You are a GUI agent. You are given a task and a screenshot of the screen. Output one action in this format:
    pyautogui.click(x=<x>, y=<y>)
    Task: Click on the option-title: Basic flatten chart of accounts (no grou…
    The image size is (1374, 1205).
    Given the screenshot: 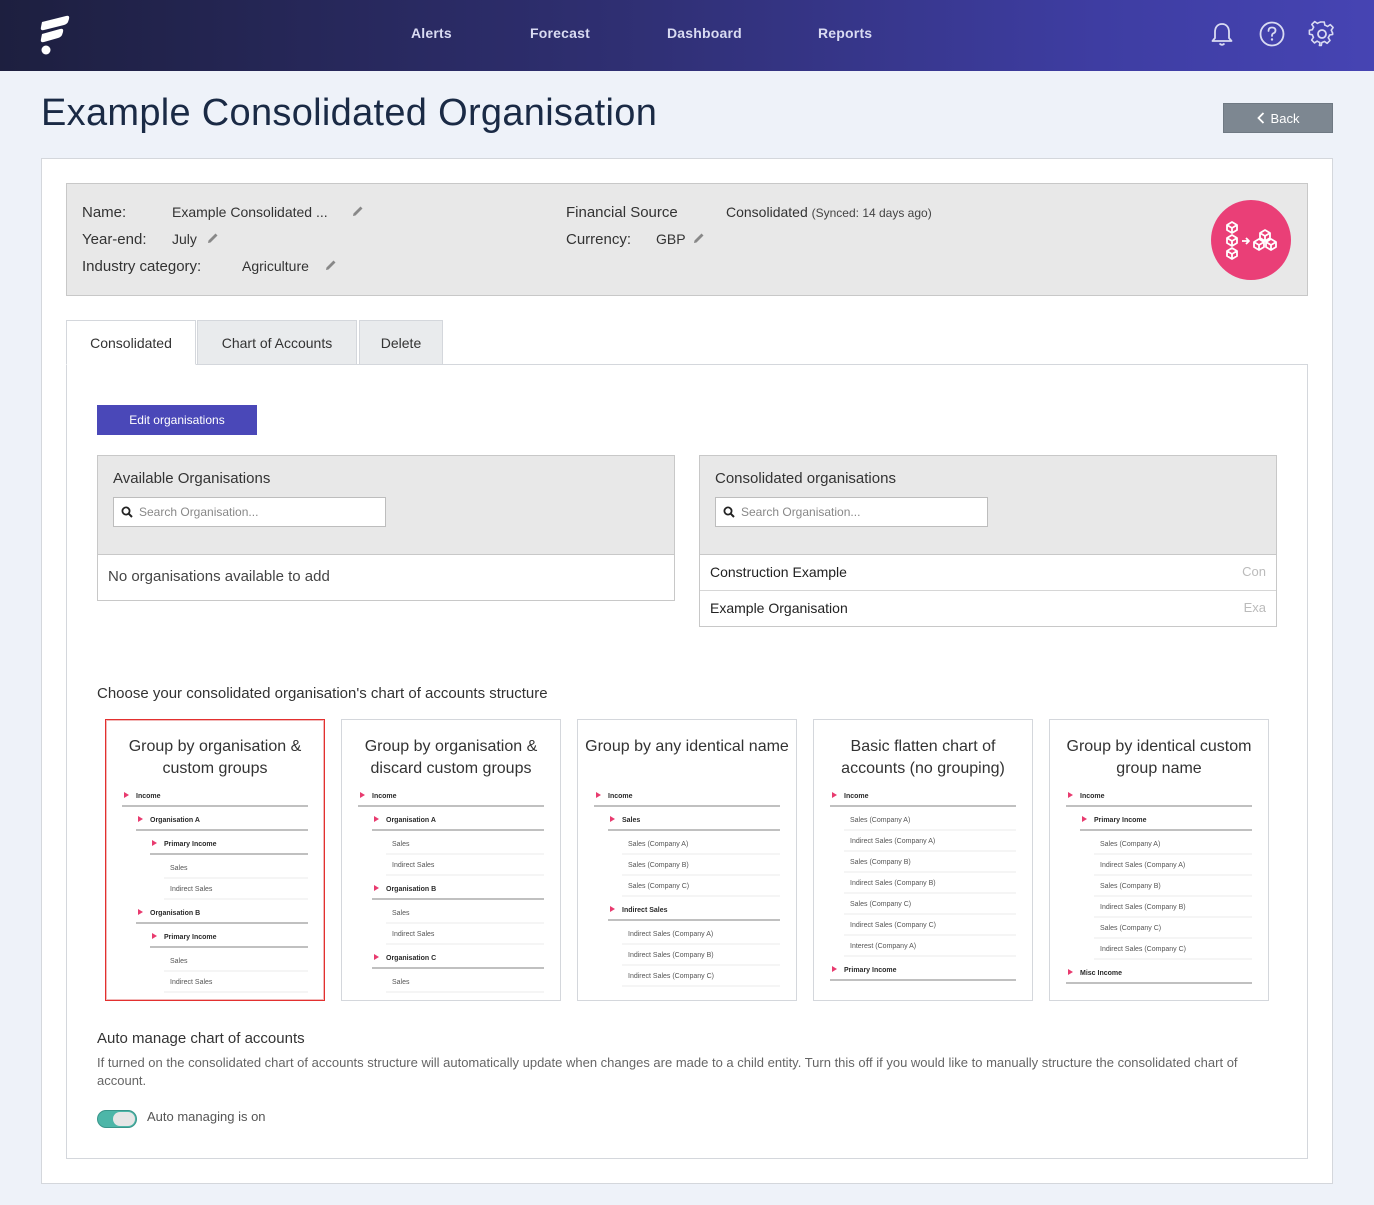 What is the action you would take?
    pyautogui.click(x=923, y=757)
    